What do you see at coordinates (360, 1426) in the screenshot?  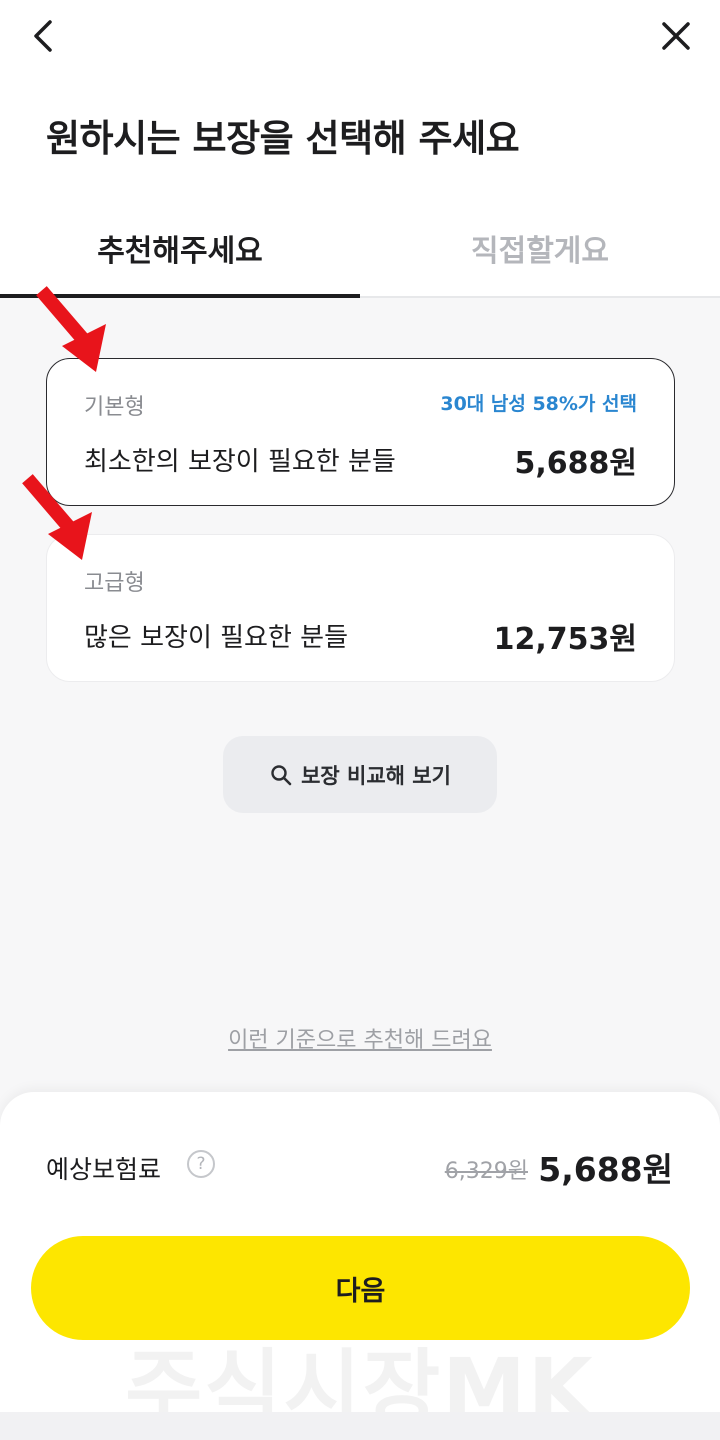 I see `system-nav-bar` at bounding box center [360, 1426].